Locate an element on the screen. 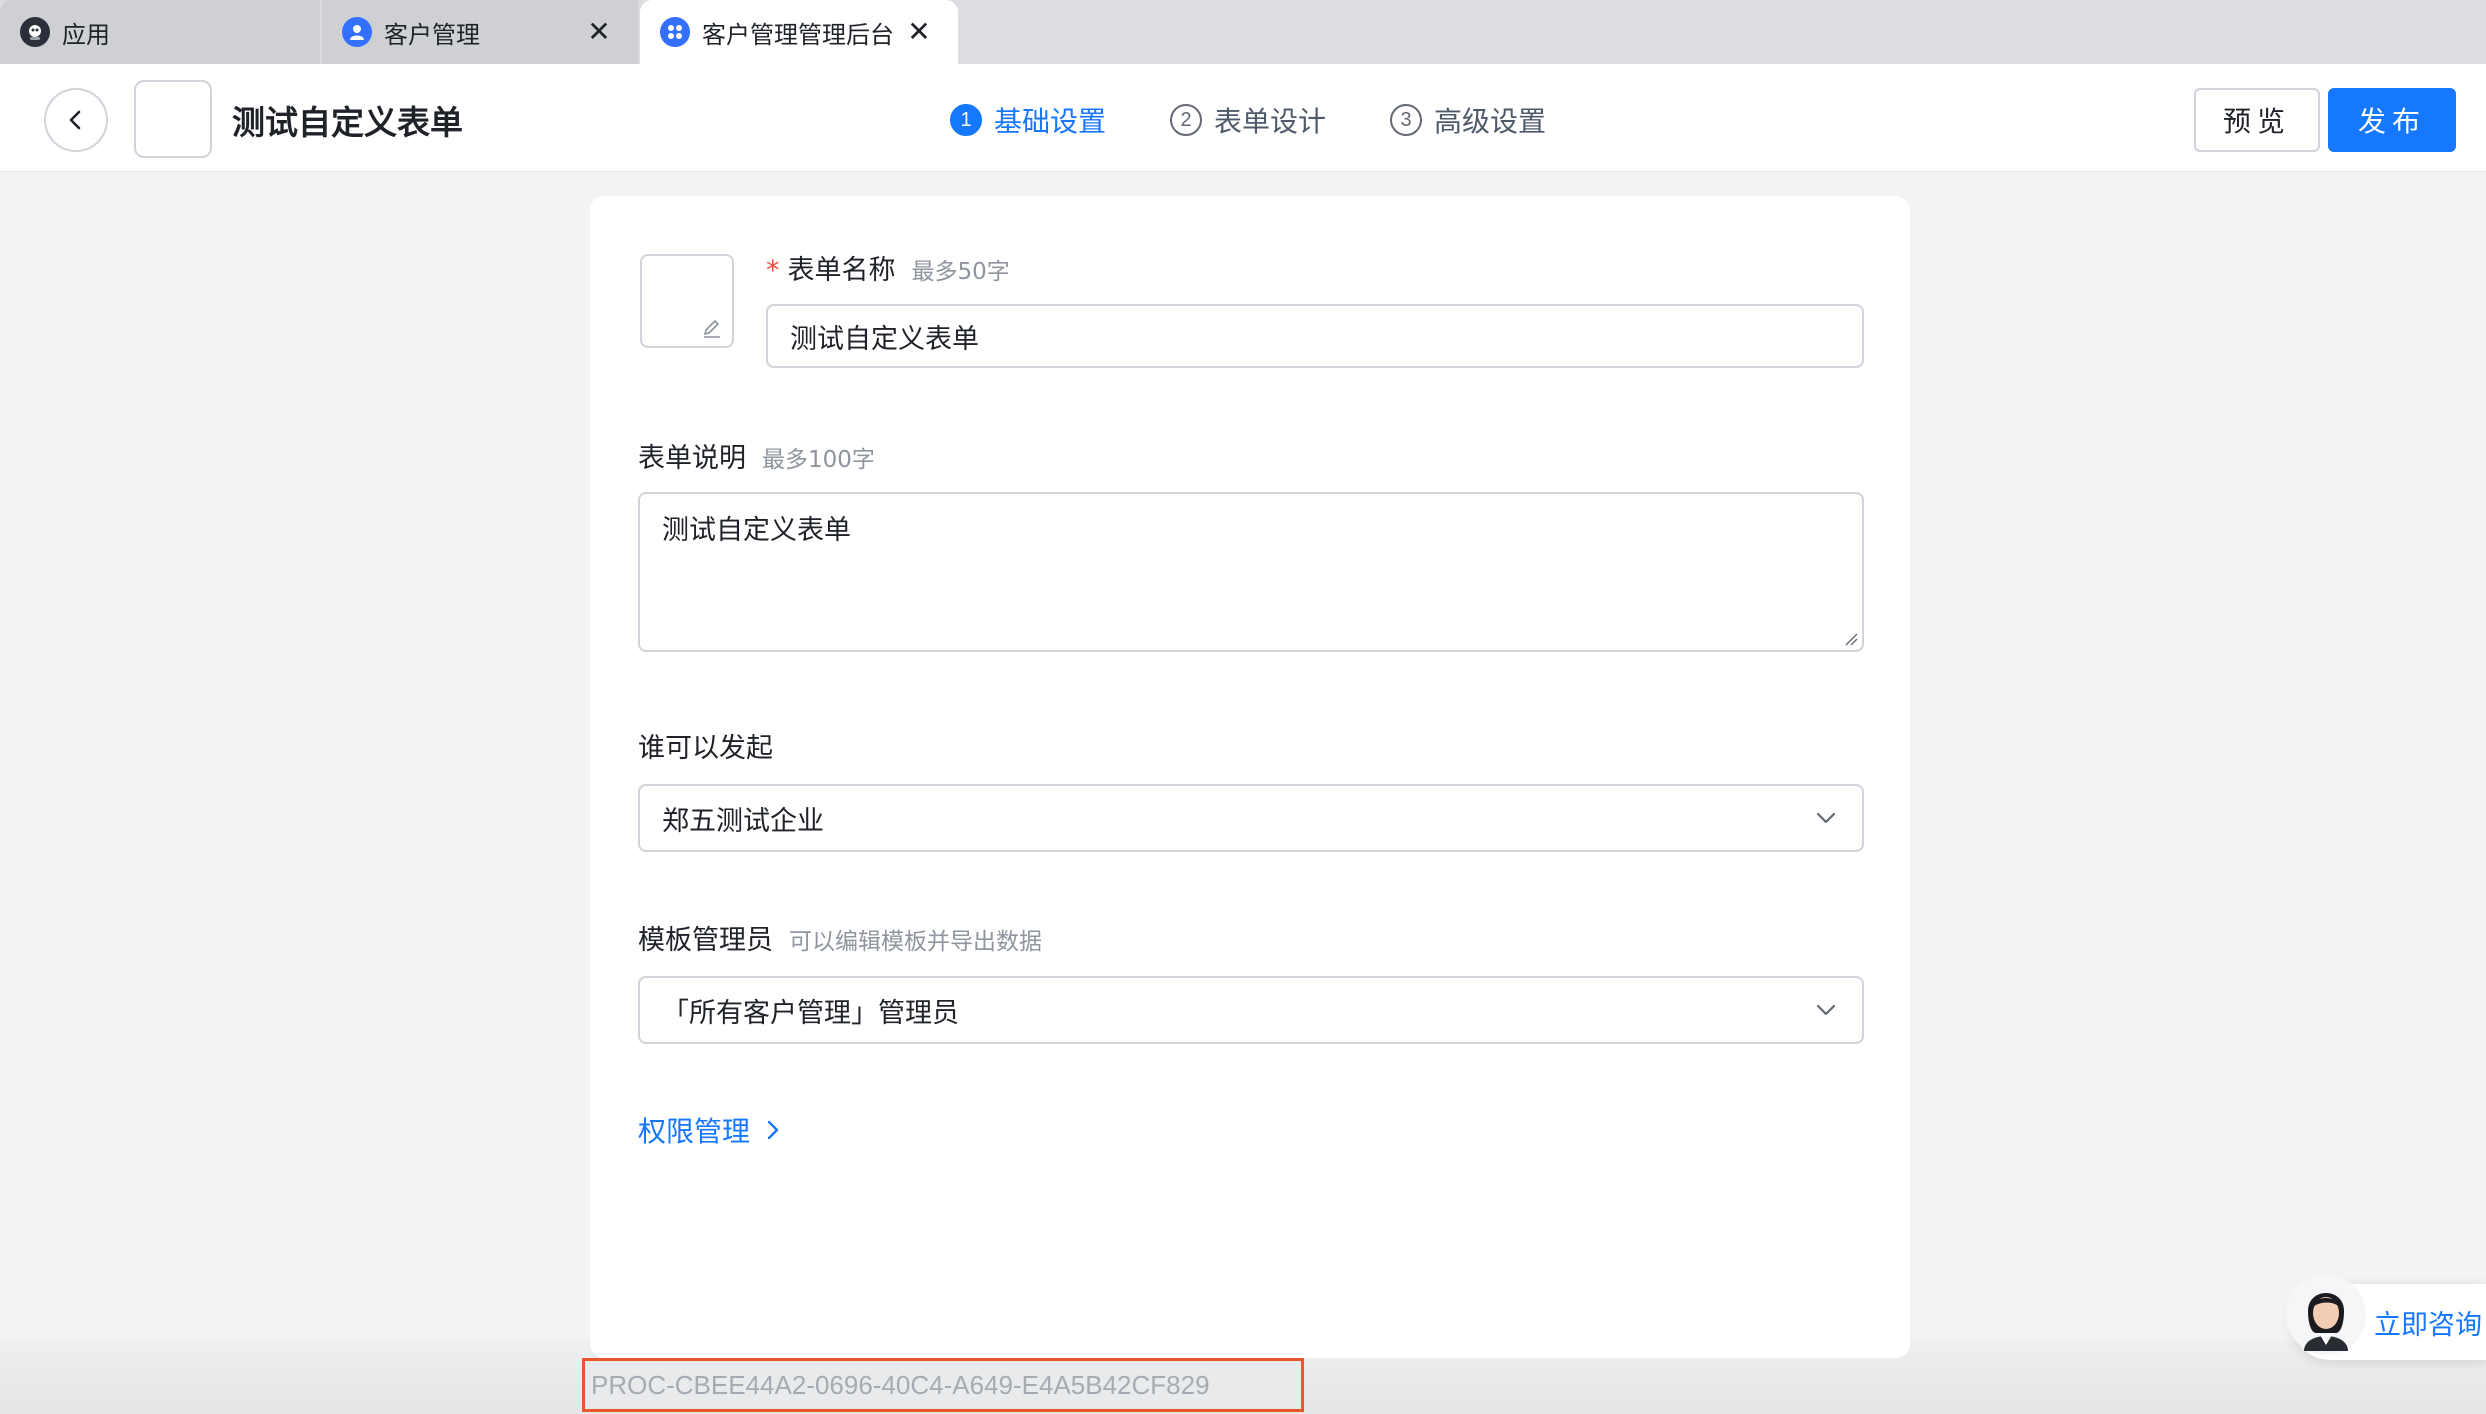 Image resolution: width=2486 pixels, height=1414 pixels. step-advanced-settings: 3 高级设置 is located at coordinates (1468, 120).